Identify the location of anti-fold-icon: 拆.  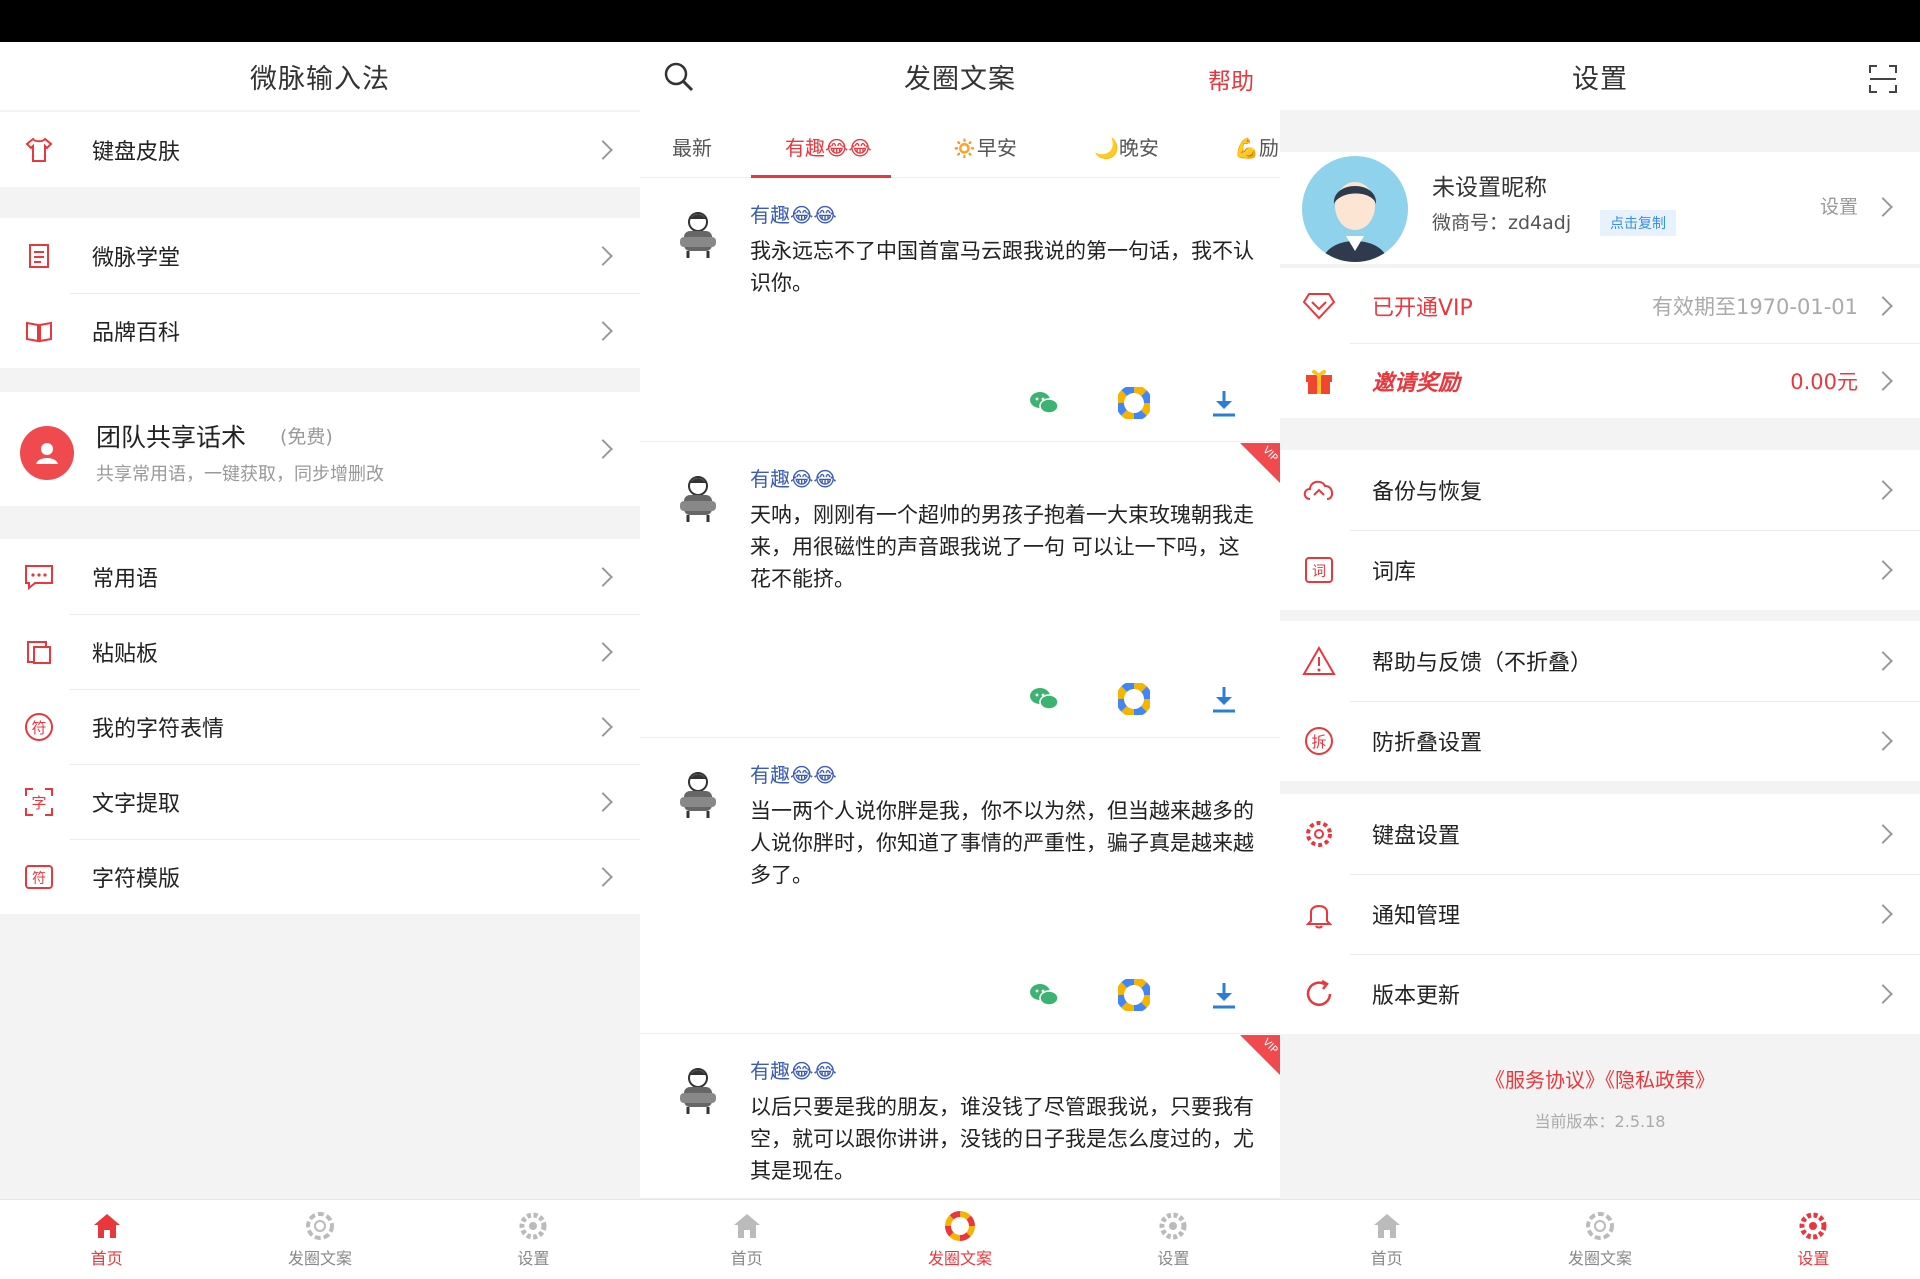
(1319, 741).